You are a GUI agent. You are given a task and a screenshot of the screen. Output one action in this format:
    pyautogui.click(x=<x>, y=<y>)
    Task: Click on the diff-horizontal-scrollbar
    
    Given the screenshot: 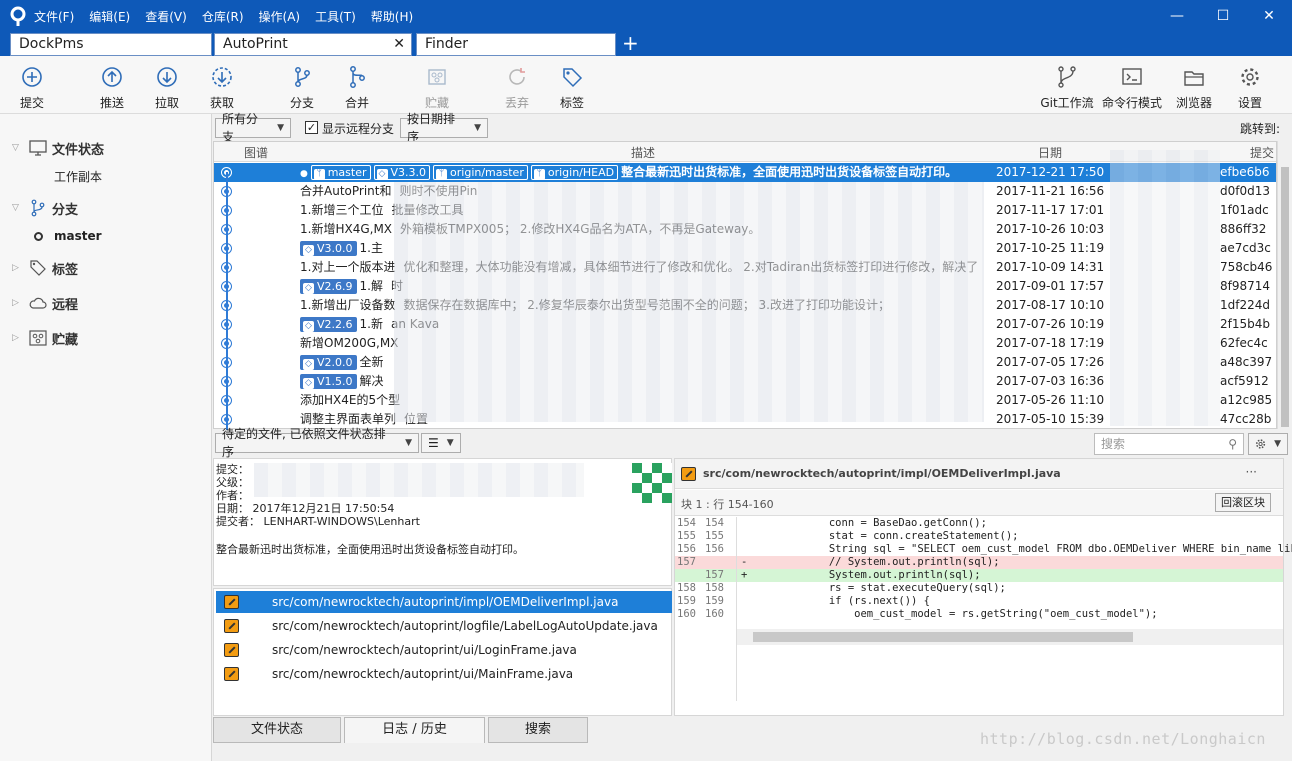 What is the action you would take?
    pyautogui.click(x=1010, y=637)
    